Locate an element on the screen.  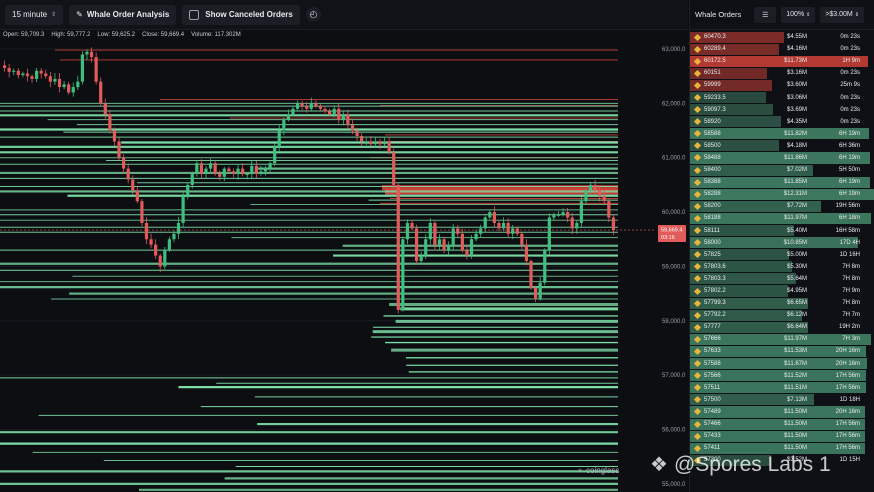
order-age: 19H 2m is located at coordinates (849, 327).